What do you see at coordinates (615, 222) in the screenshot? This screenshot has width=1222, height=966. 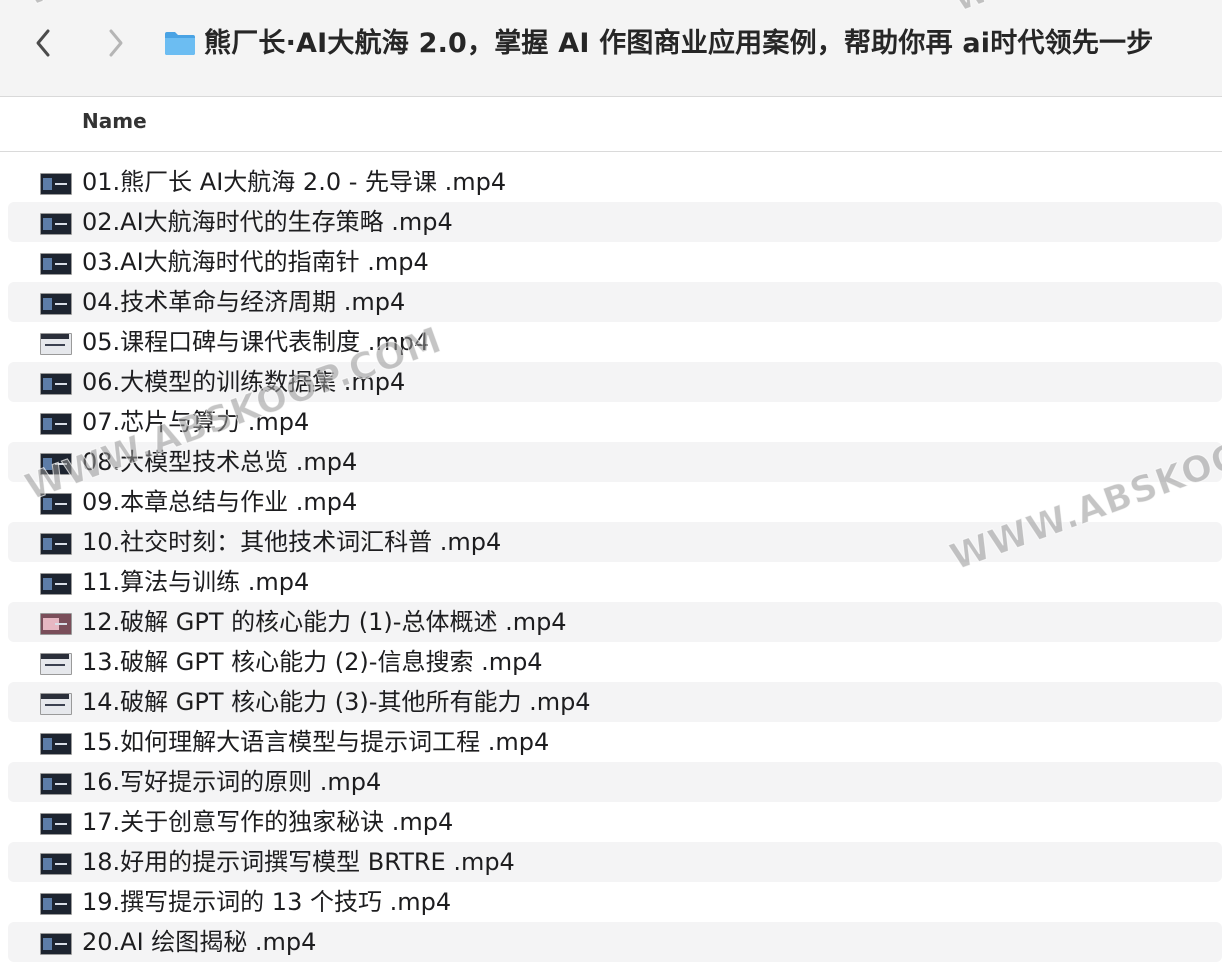 I see `file-row: 02.AI大航海时代的生存策略 .mp4` at bounding box center [615, 222].